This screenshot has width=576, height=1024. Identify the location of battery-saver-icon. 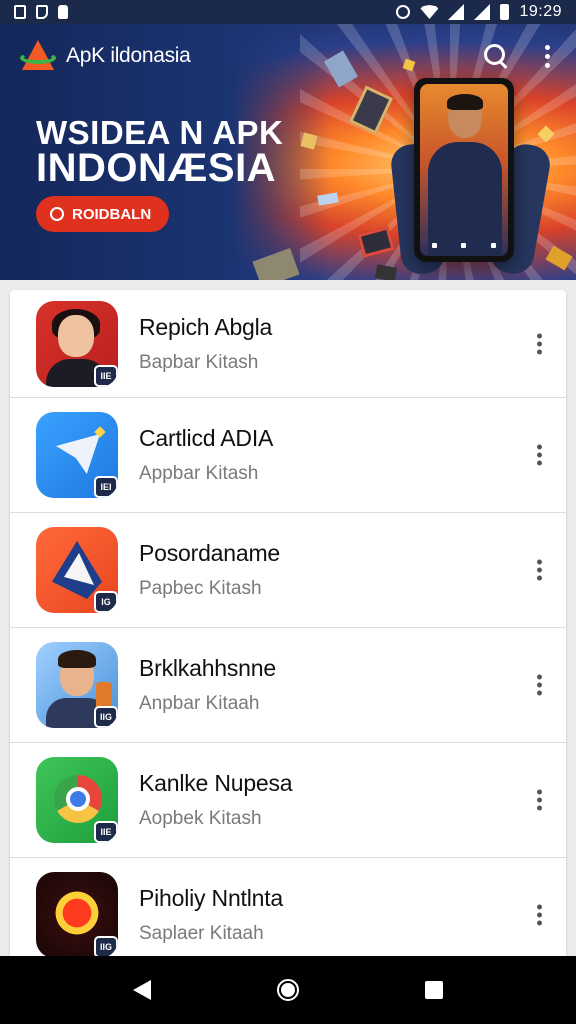
(63, 12).